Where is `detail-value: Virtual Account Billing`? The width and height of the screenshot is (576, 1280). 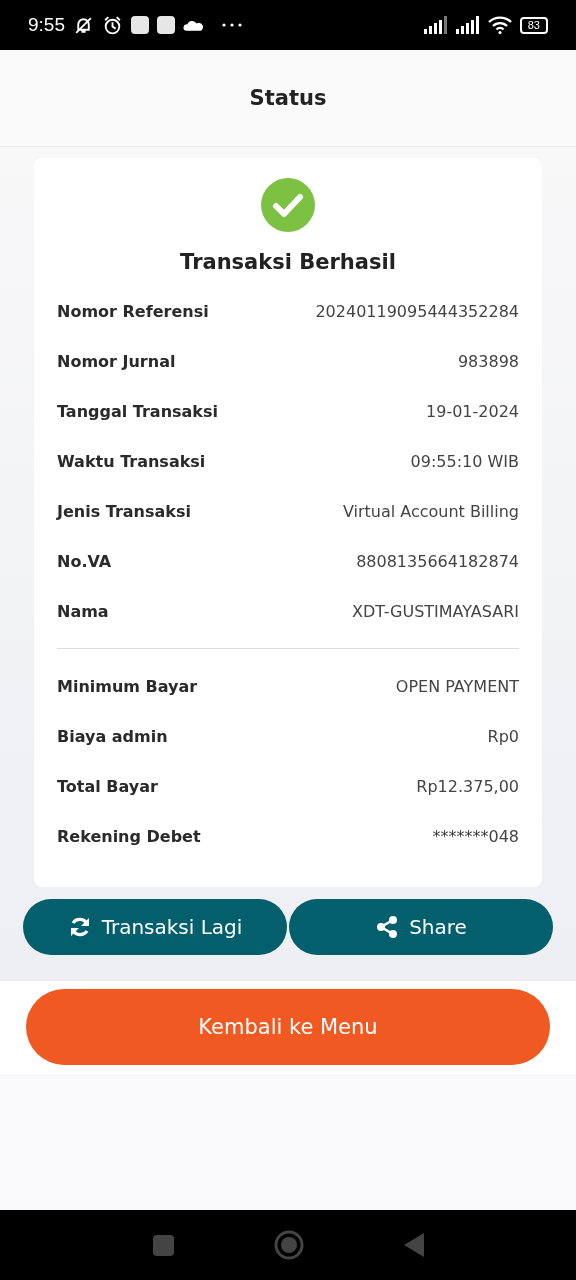 detail-value: Virtual Account Billing is located at coordinates (430, 511).